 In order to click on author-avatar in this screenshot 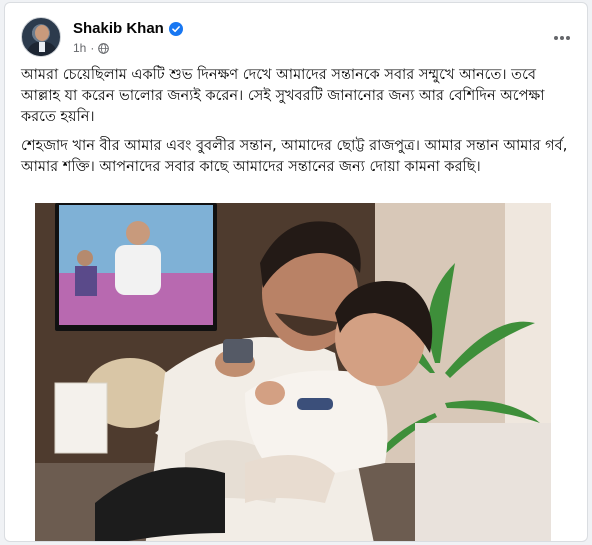, I will do `click(41, 37)`.